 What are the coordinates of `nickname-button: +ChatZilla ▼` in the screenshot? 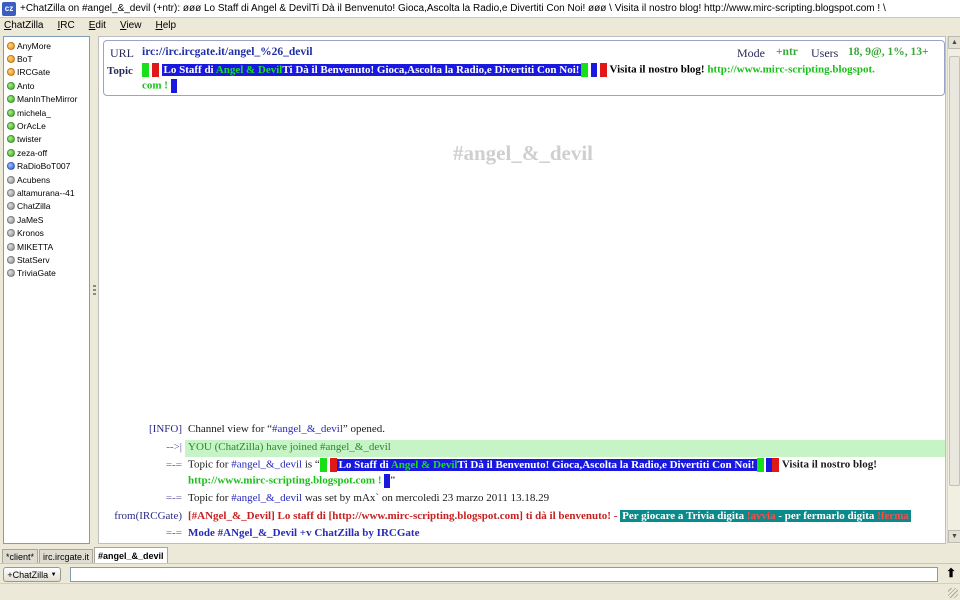 It's located at (32, 574).